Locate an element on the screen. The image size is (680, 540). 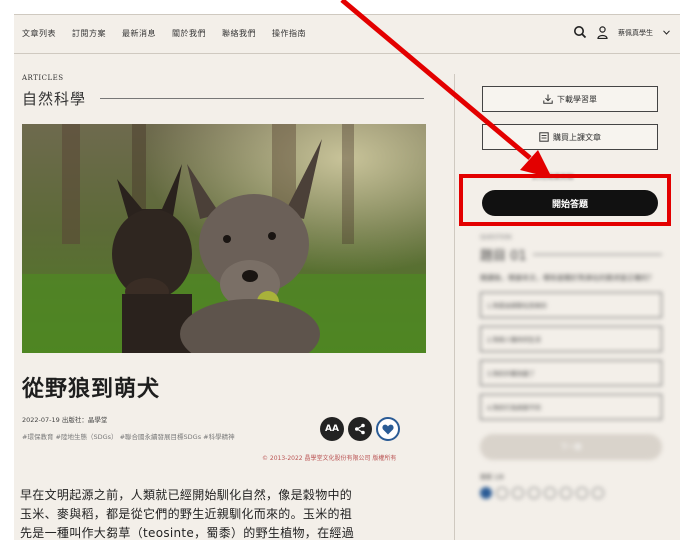
search-icon is located at coordinates (580, 33).